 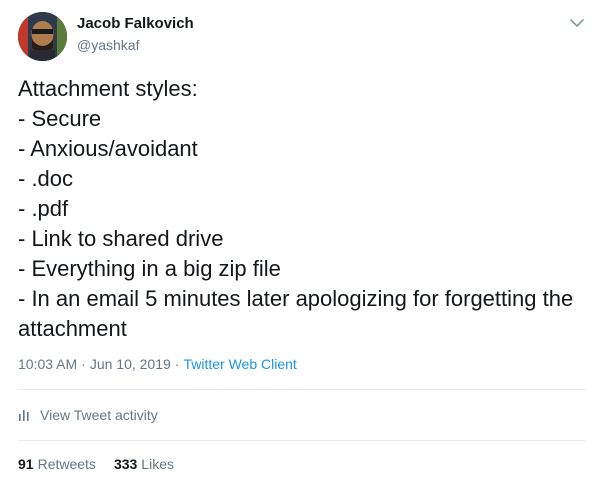 I want to click on tweet-line-secure: - Secure, so click(x=60, y=118).